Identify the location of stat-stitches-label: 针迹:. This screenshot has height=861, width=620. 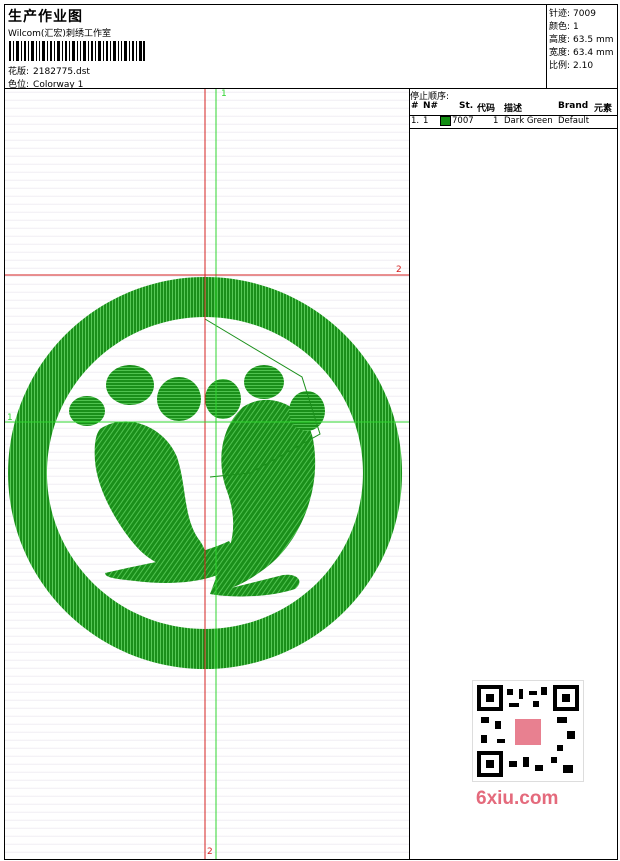
(560, 14).